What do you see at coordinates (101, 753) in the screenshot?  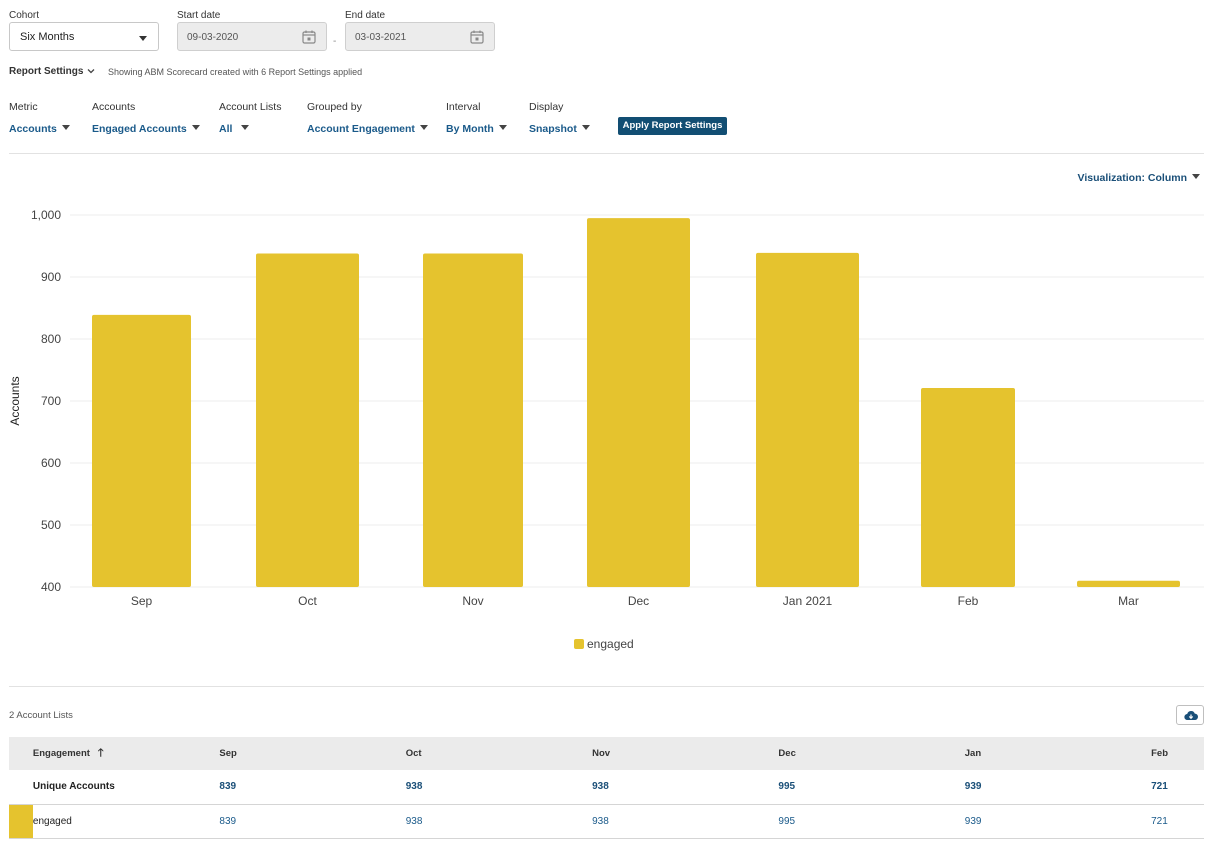 I see `arrow-up-icon: 🡑` at bounding box center [101, 753].